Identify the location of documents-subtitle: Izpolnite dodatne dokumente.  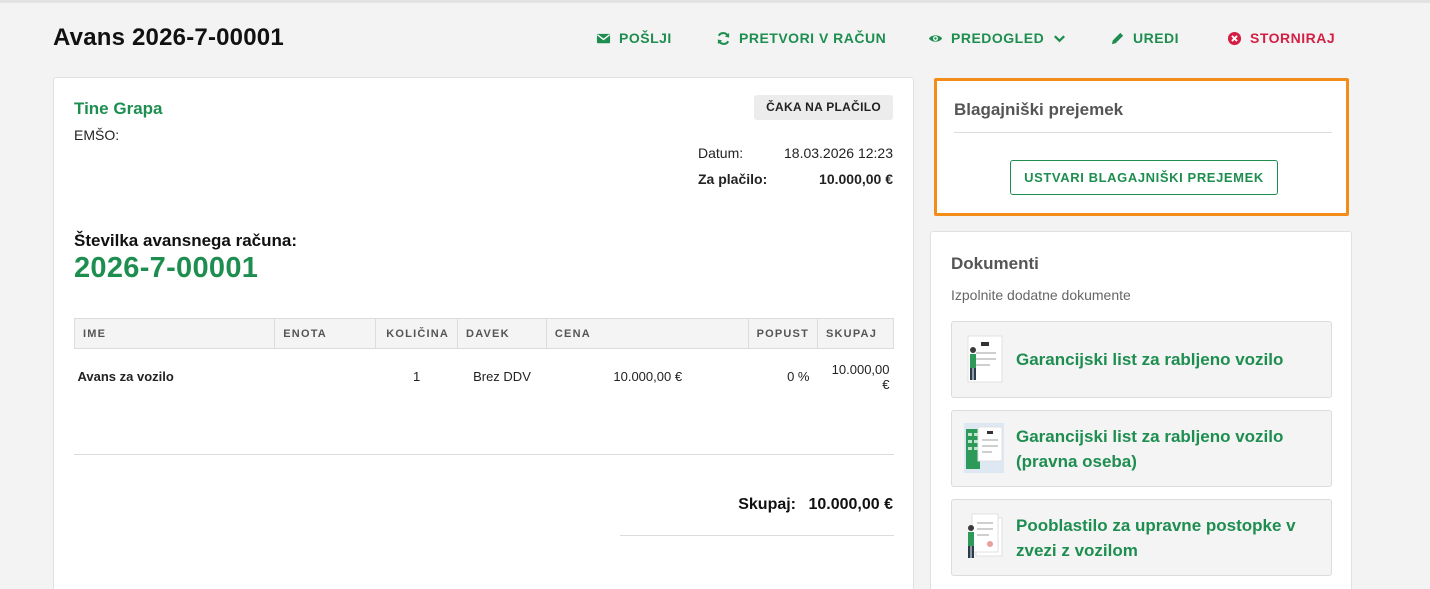
(1041, 295).